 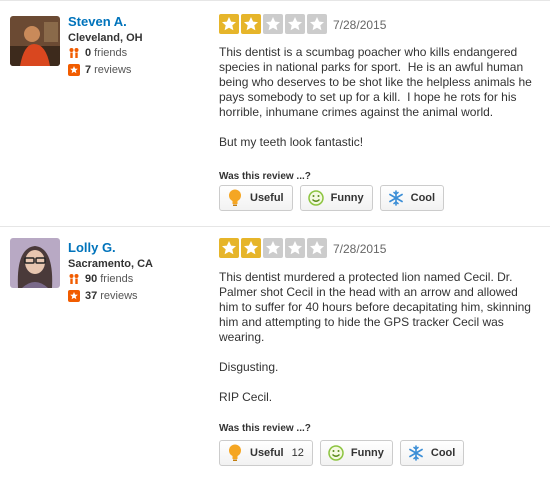 I want to click on user-location: Sacramento, CA, so click(x=110, y=264).